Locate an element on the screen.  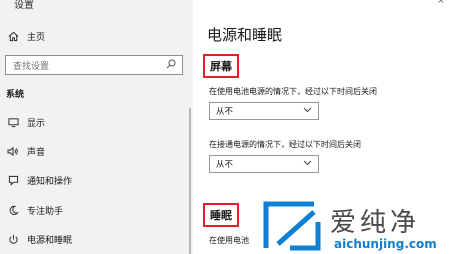
power-icon is located at coordinates (13, 239).